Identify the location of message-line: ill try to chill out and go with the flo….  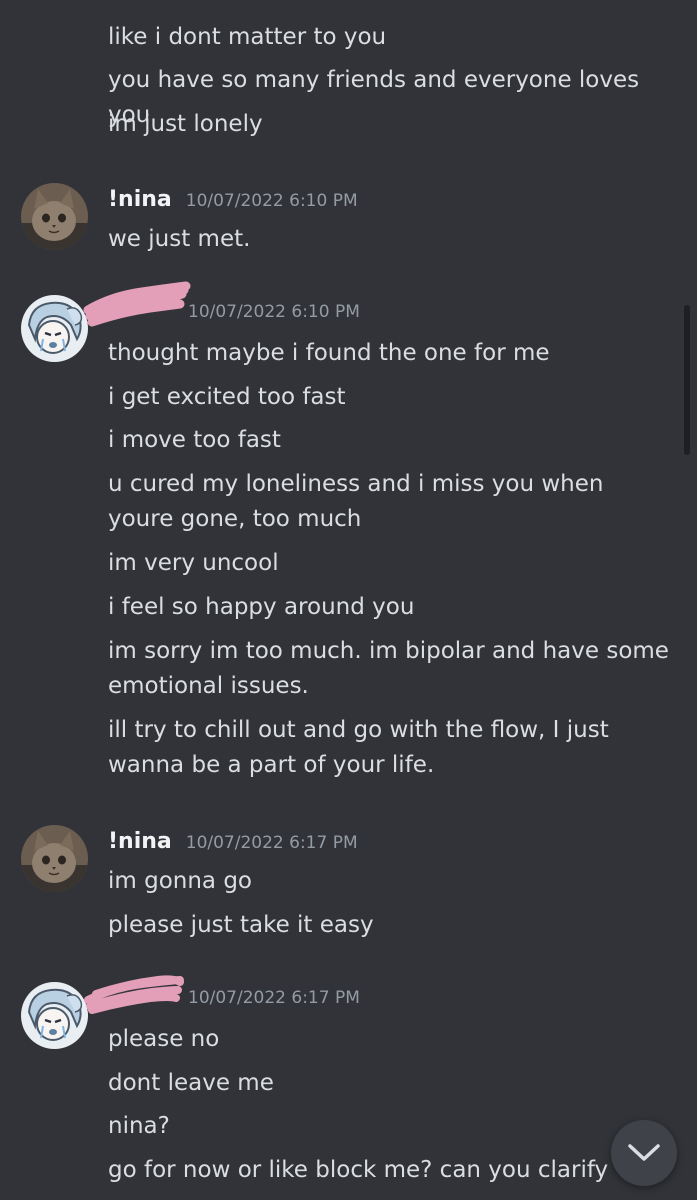
(362, 747).